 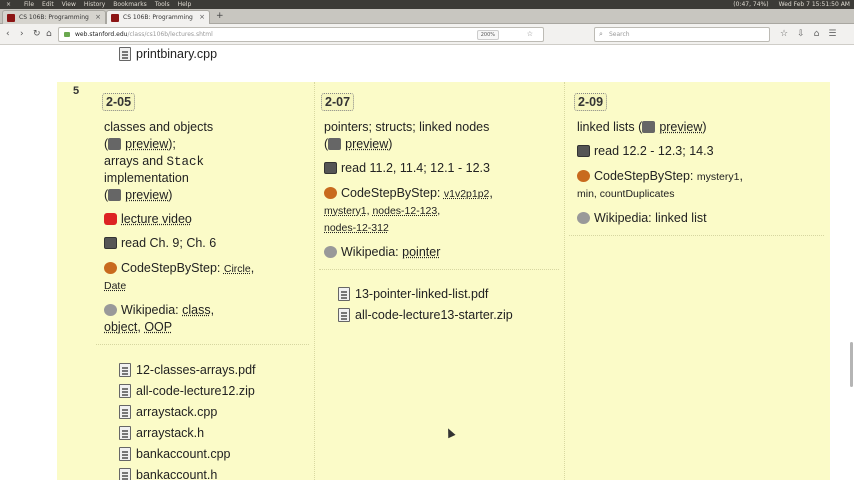 I want to click on subtitle-text: arrays and, so click(x=134, y=161).